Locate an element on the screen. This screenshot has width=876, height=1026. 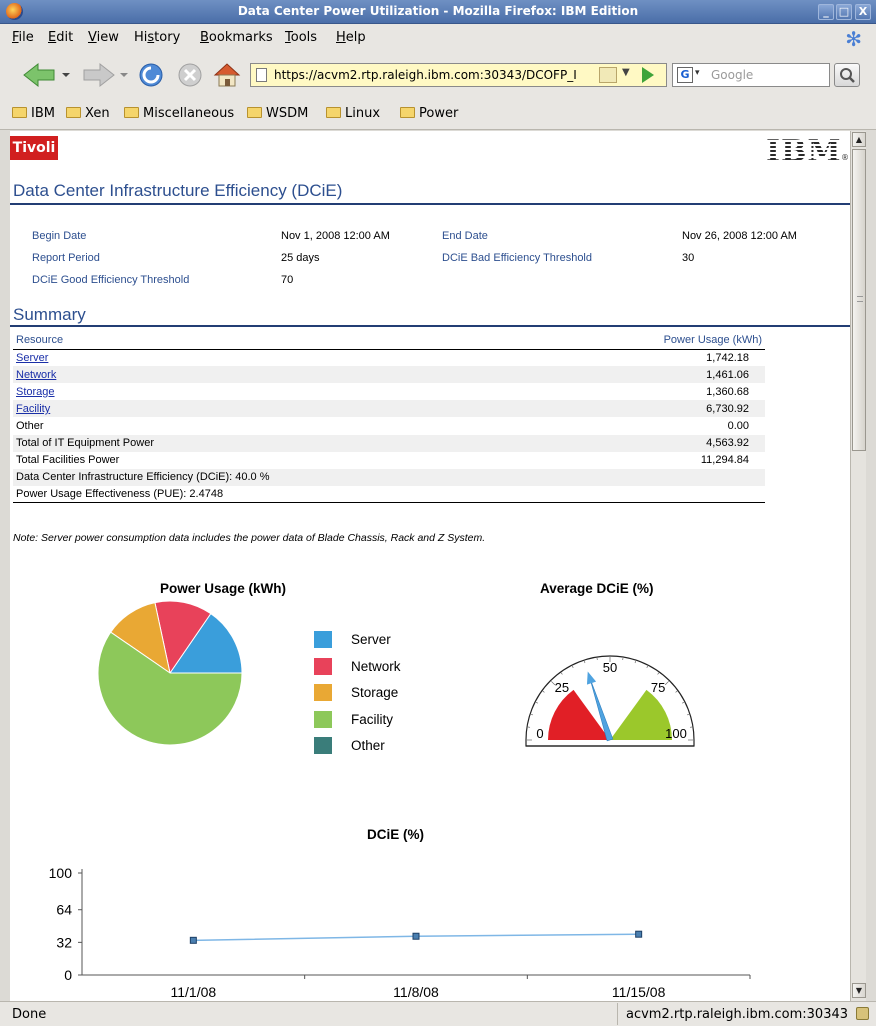
scroll-down-arrow-icon: ▼ is located at coordinates (859, 990).